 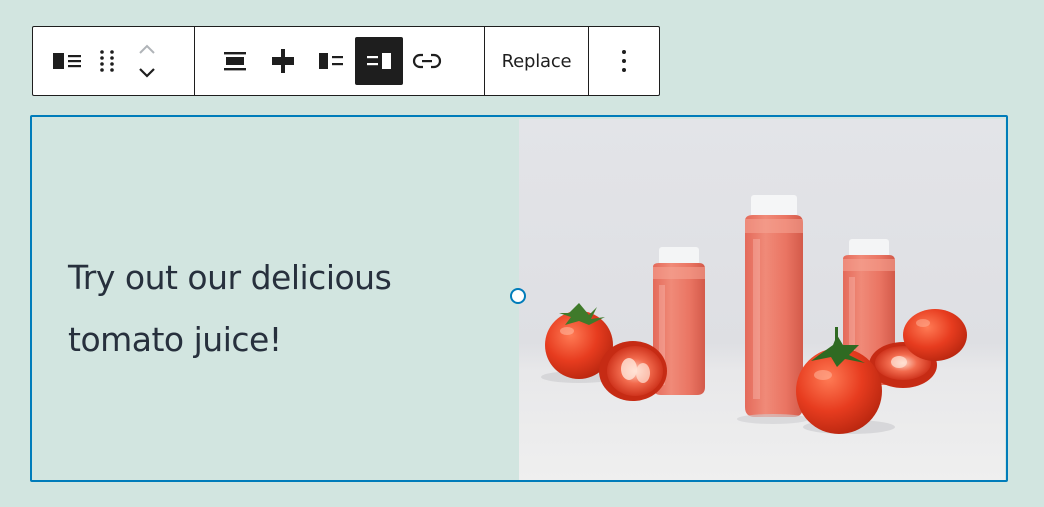 I want to click on block-toolbar: Replace, so click(x=346, y=61).